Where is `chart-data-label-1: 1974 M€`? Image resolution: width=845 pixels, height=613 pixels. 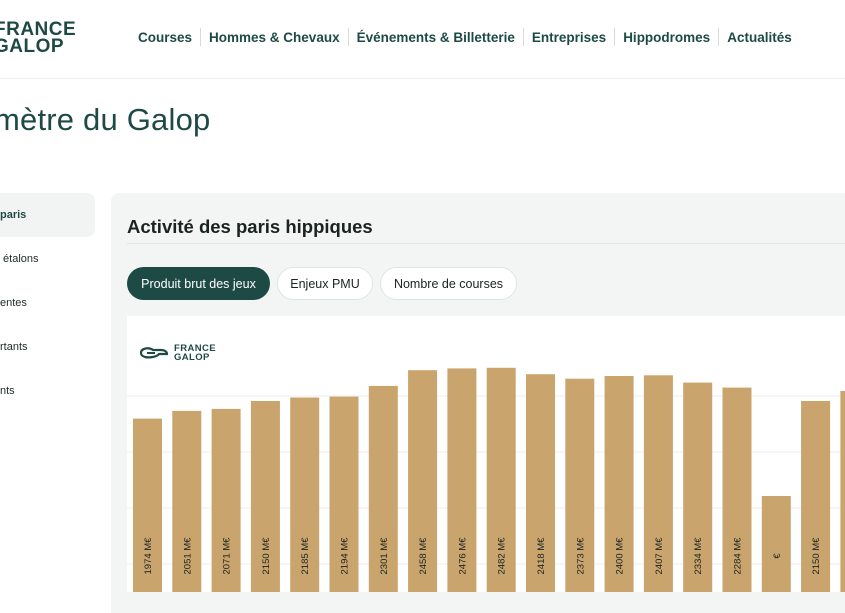 chart-data-label-1: 1974 M€ is located at coordinates (148, 556).